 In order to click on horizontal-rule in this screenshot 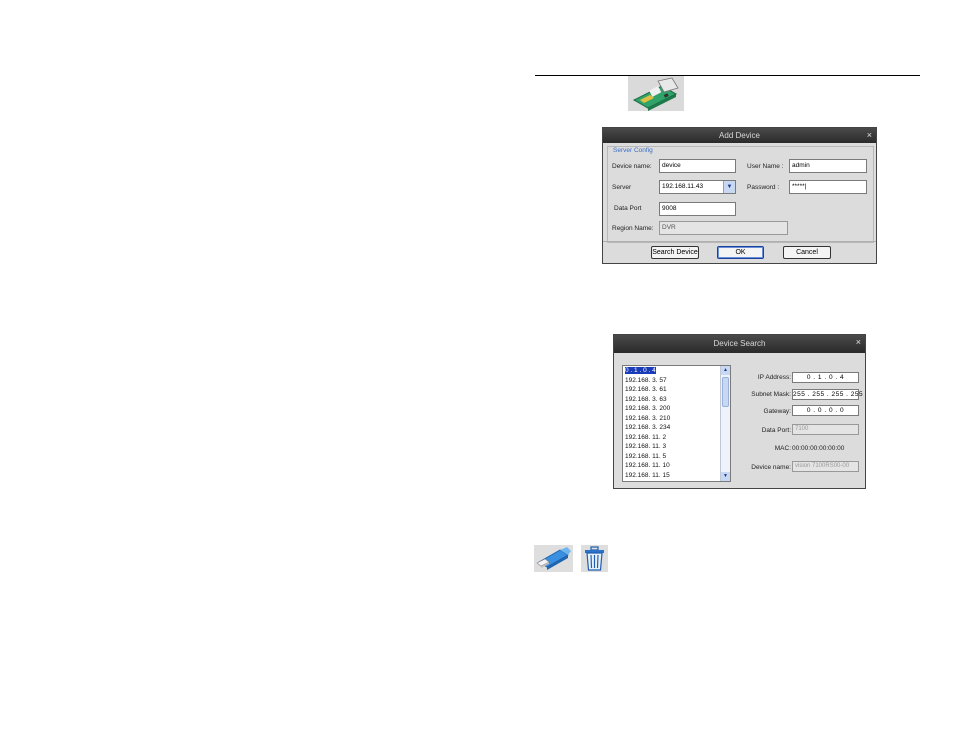, I will do `click(727, 75)`.